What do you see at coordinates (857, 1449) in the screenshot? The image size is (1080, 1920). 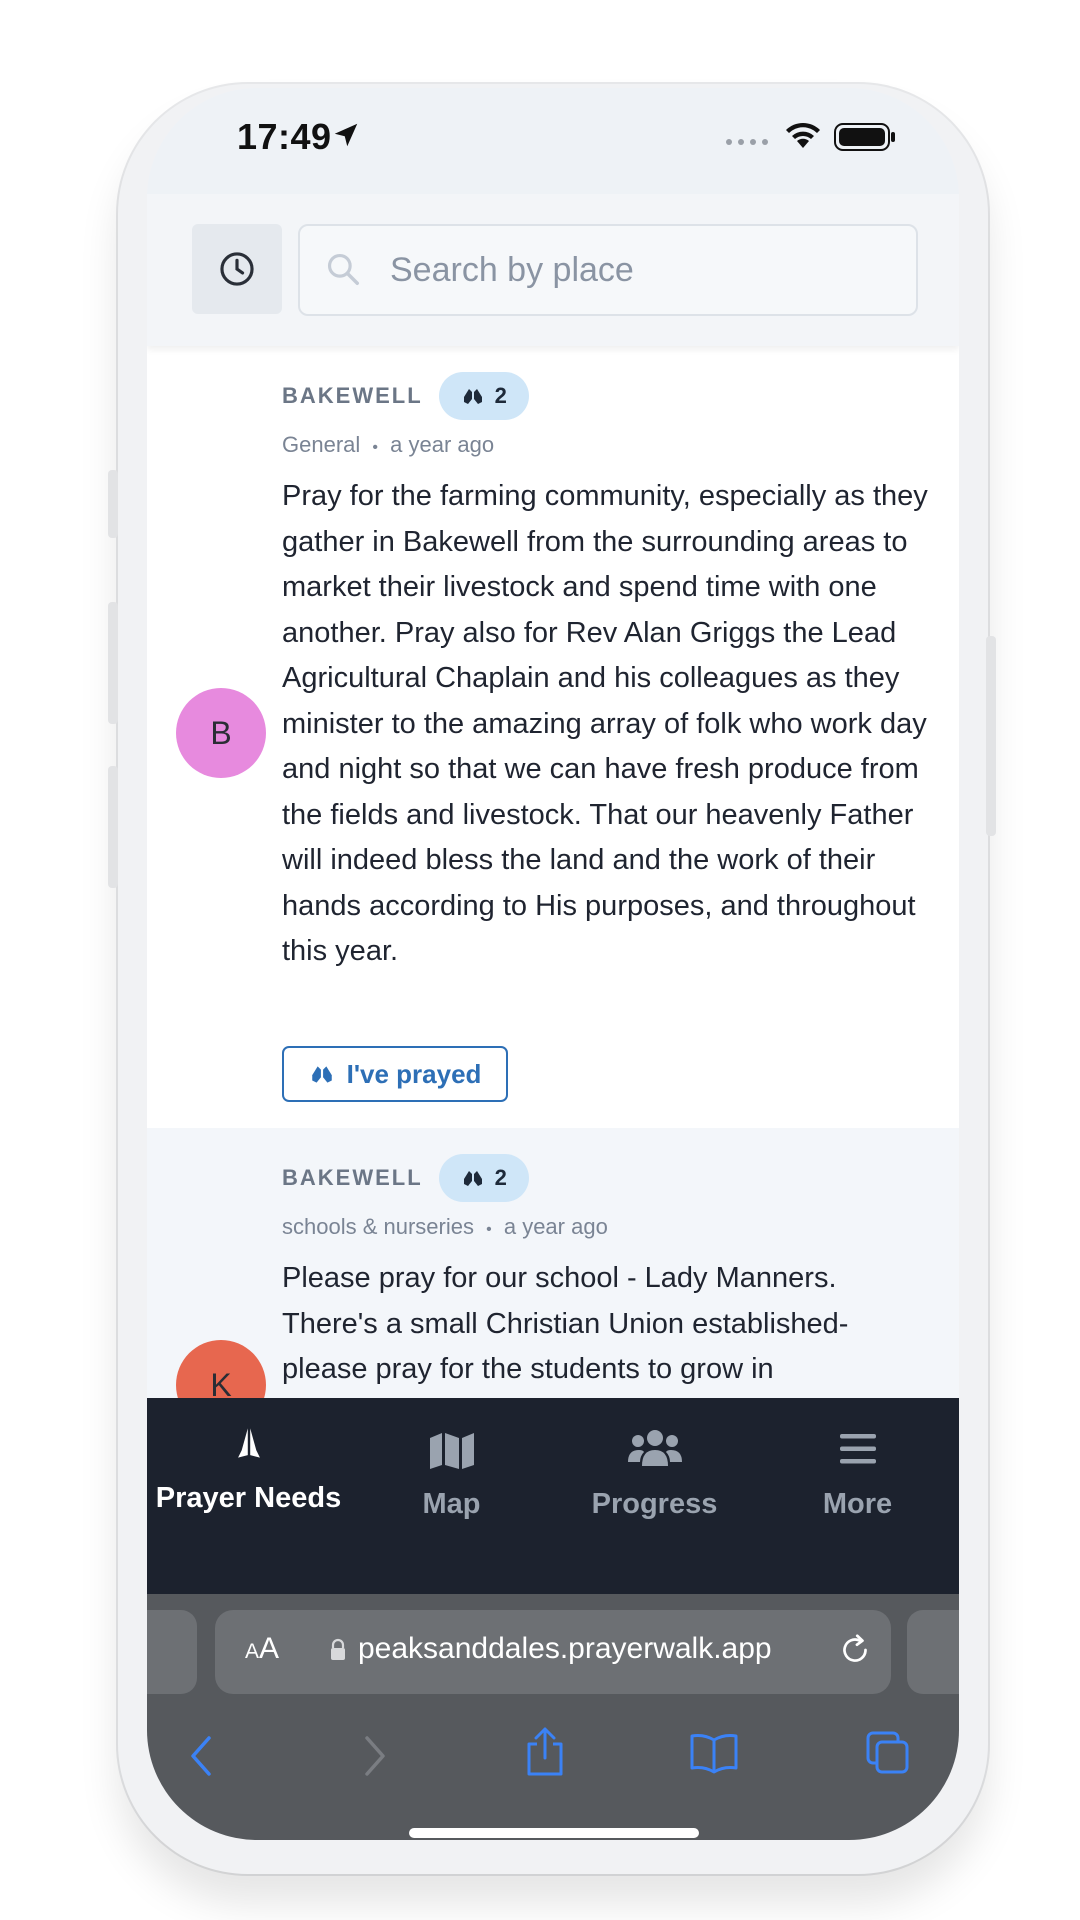 I see `menu-icon` at bounding box center [857, 1449].